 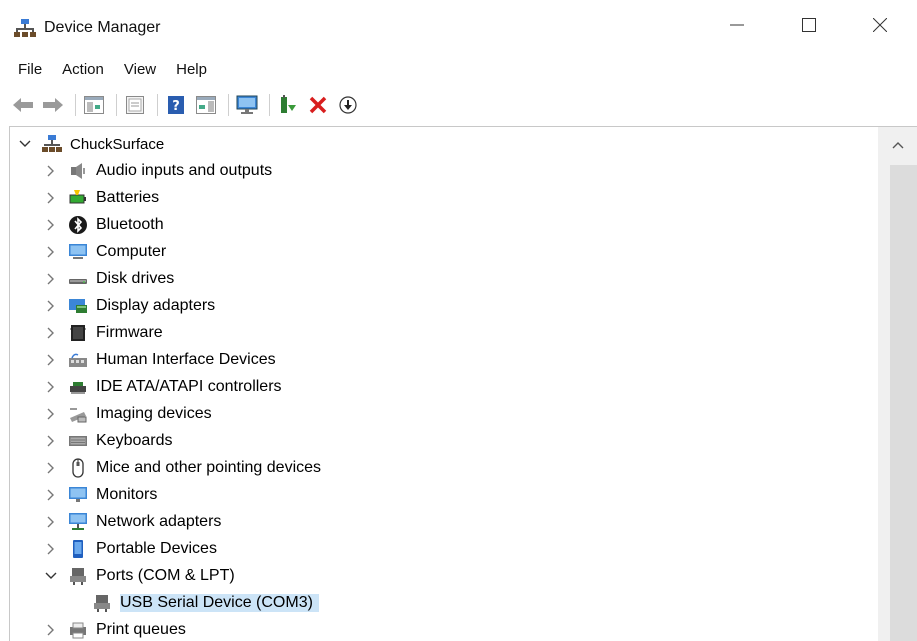 What do you see at coordinates (78, 198) in the screenshot?
I see `battery-icon` at bounding box center [78, 198].